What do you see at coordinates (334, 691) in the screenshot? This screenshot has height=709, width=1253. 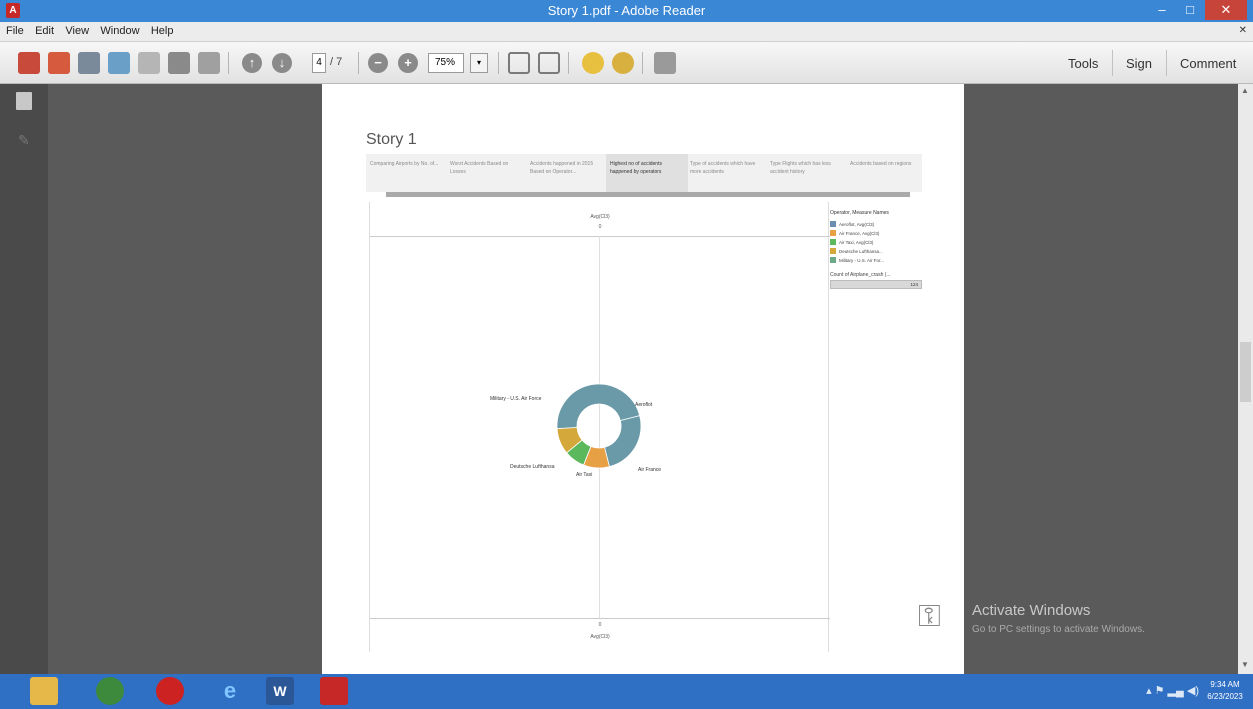 I see `adobe-reader-taskbar-icon` at bounding box center [334, 691].